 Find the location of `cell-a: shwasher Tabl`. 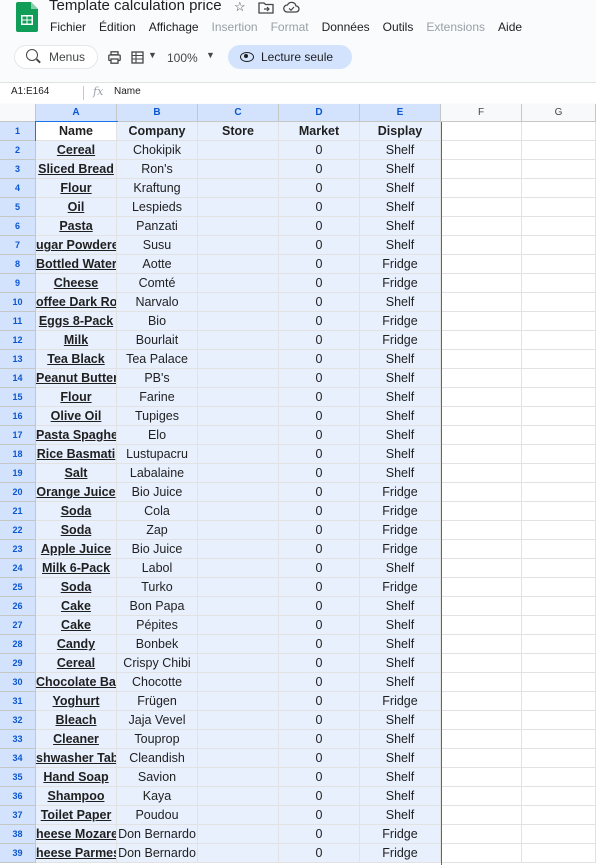

cell-a: shwasher Tabl is located at coordinates (76, 758).